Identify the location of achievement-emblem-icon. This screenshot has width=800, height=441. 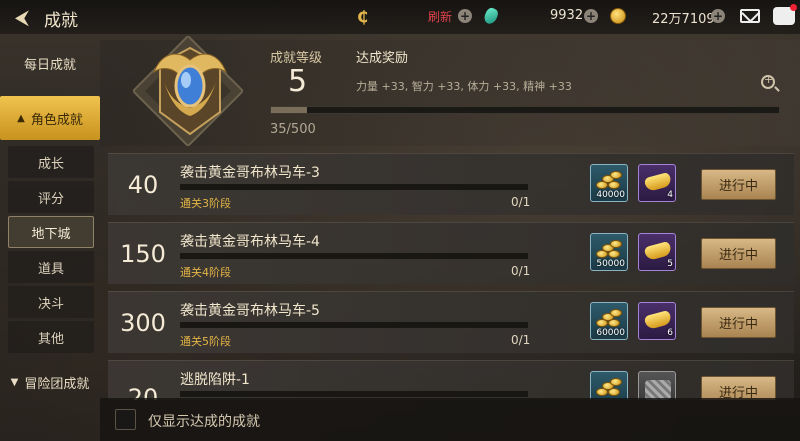
(190, 91).